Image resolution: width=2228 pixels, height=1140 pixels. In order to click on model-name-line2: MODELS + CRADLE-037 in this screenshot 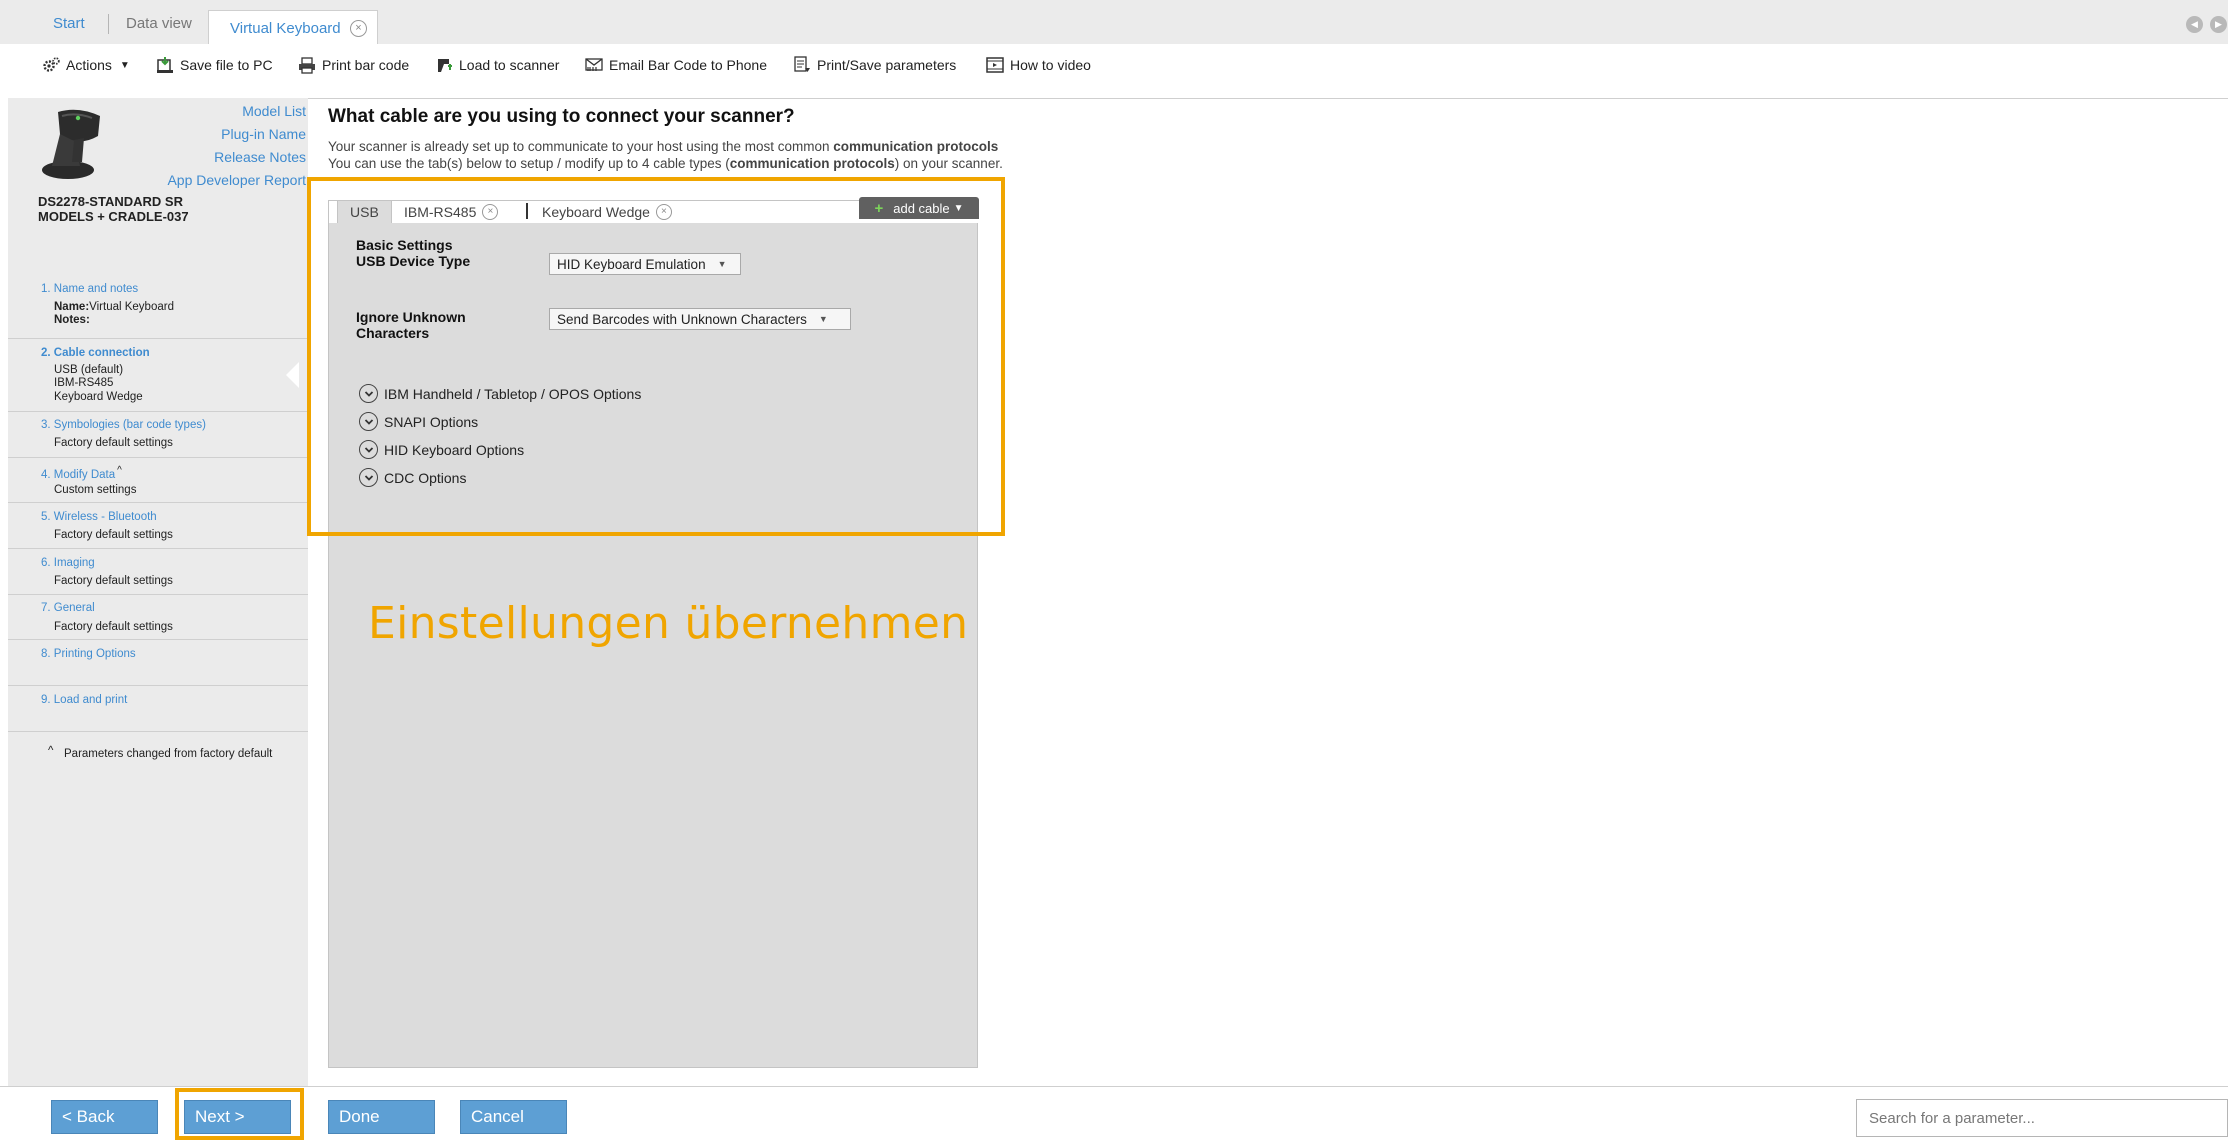, I will do `click(113, 216)`.